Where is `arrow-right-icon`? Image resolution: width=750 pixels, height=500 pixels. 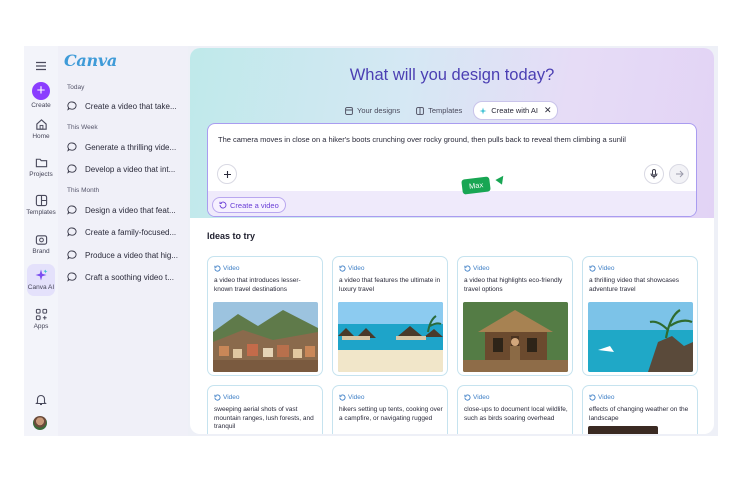
arrow-right-icon is located at coordinates (679, 174).